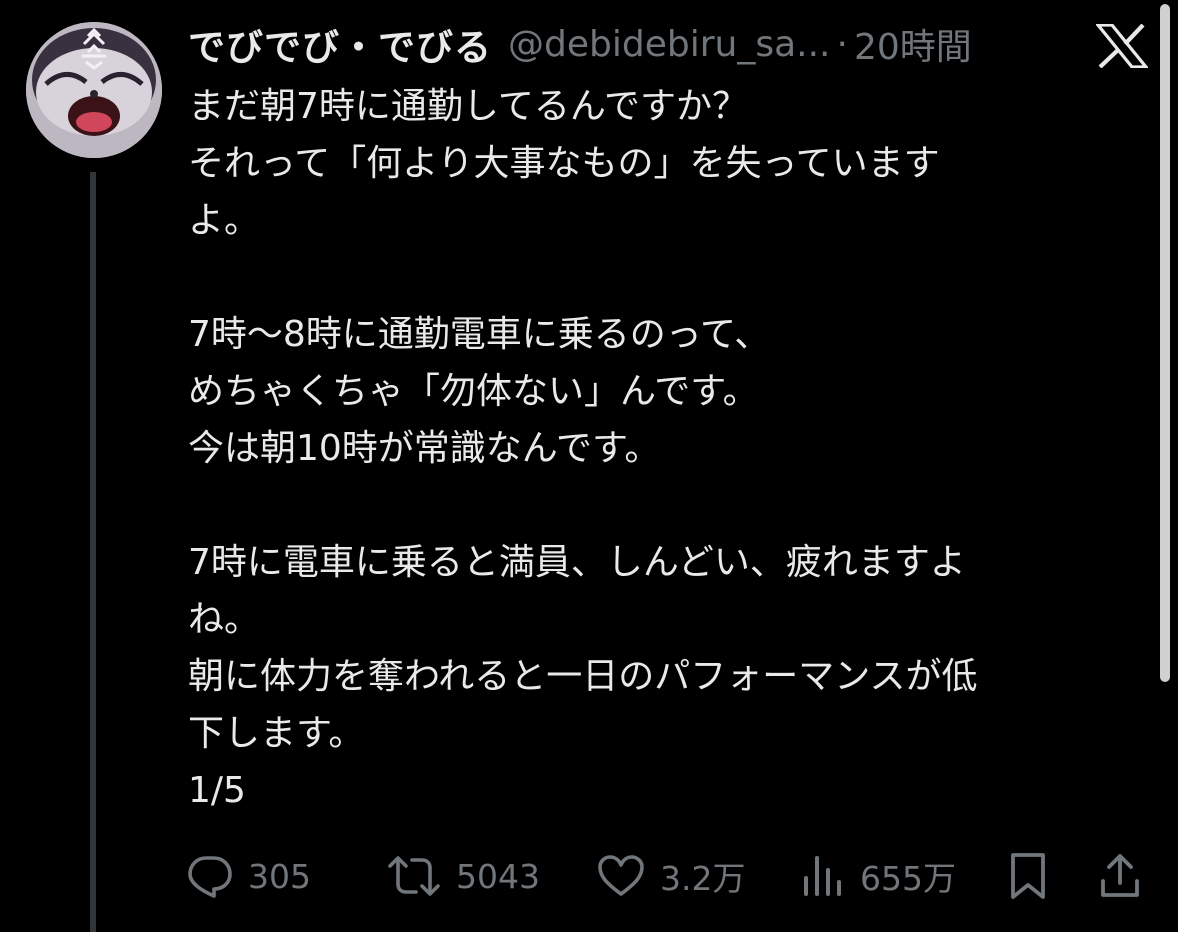  I want to click on author-display-name: でびでび・でびる, so click(340, 44).